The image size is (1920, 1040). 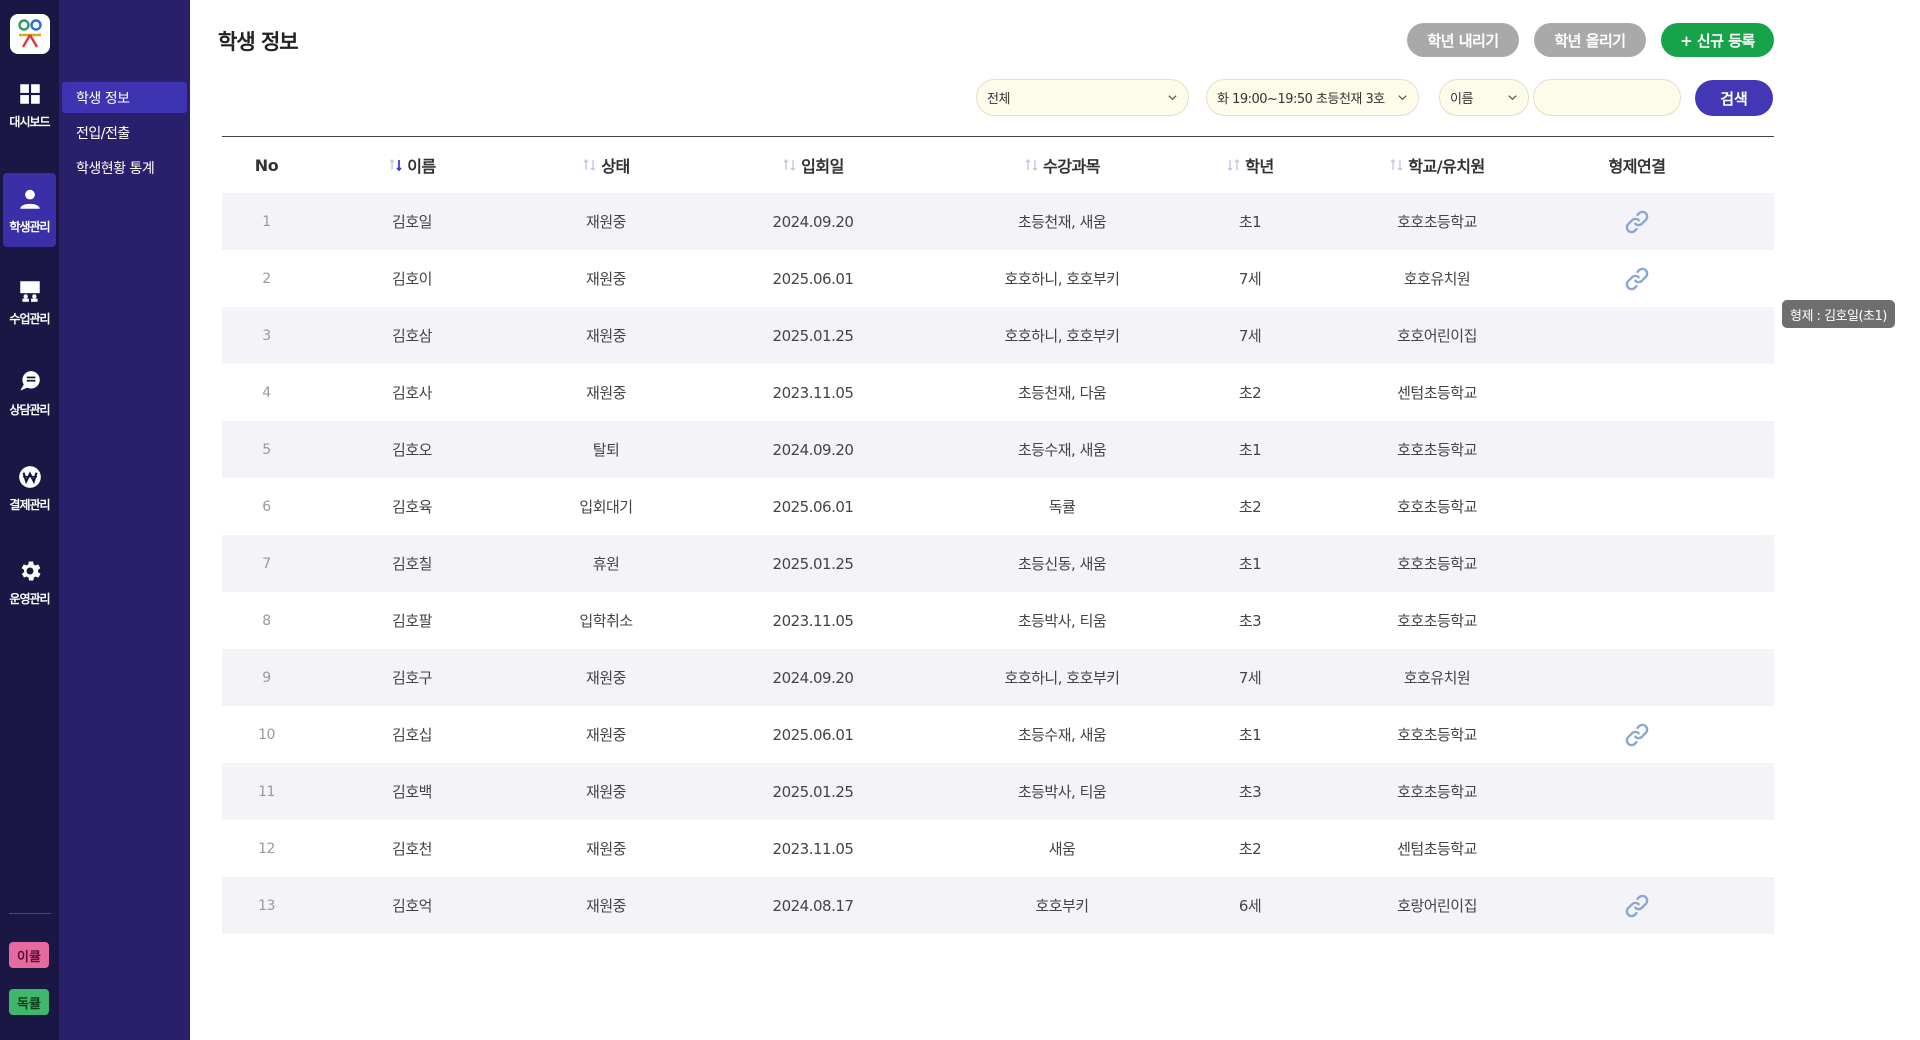 What do you see at coordinates (606, 507) in the screenshot?
I see `student-status: 입회대기` at bounding box center [606, 507].